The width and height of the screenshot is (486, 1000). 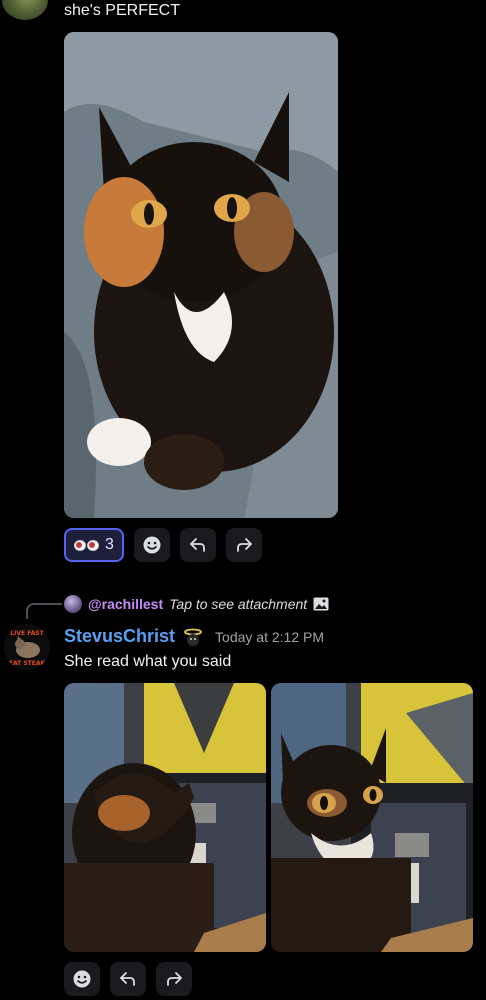 What do you see at coordinates (238, 604) in the screenshot?
I see `reply-preview-text: Tap to see attachment` at bounding box center [238, 604].